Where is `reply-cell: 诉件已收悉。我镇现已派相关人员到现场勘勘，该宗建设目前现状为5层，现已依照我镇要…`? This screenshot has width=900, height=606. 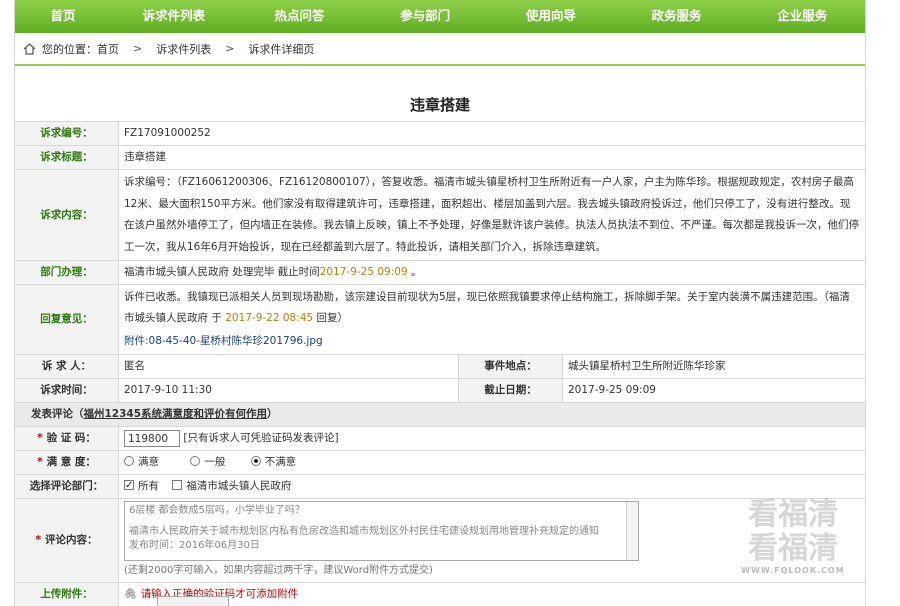 reply-cell: 诉件已收悉。我镇现已派相关人员到现场勘勘，该宗建设目前现状为5层，现已依照我镇要… is located at coordinates (492, 319).